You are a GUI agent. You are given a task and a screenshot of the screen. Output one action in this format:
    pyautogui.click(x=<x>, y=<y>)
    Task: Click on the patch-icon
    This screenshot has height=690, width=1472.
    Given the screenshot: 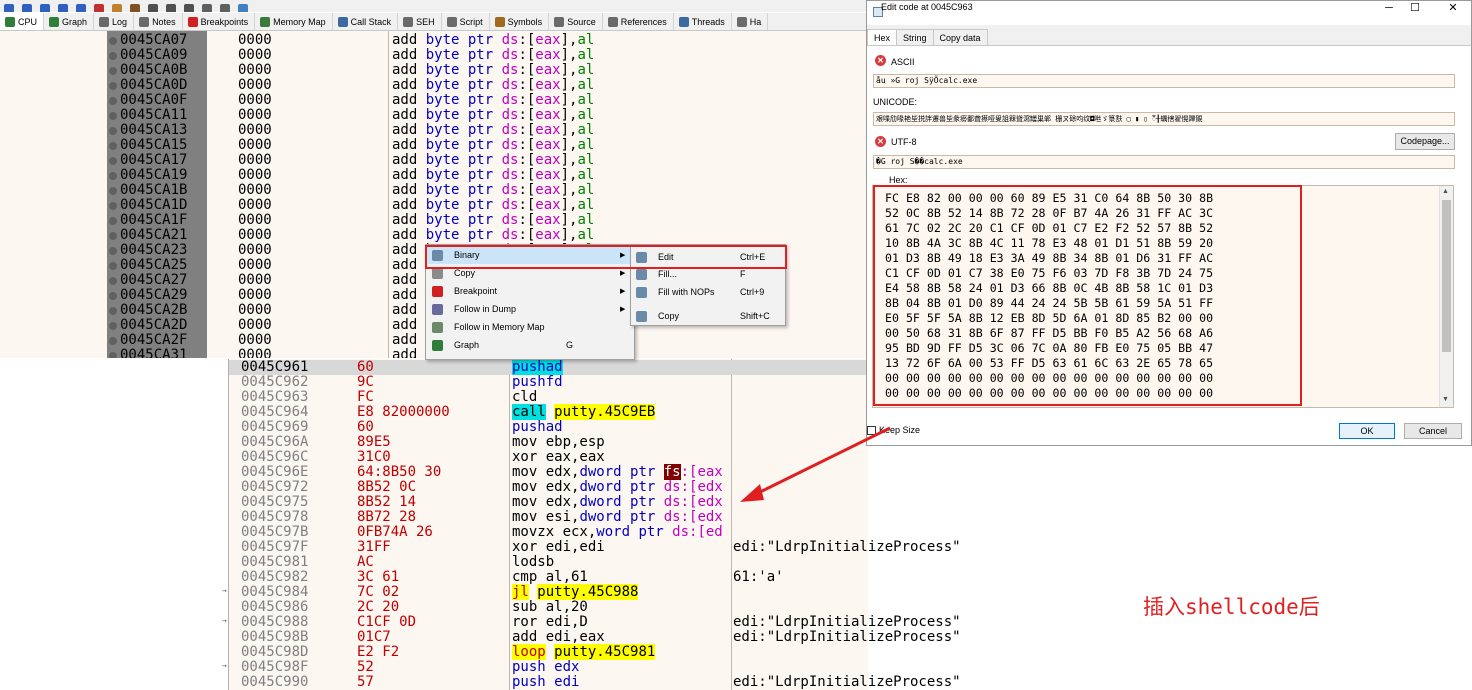 What is the action you would take?
    pyautogui.click(x=117, y=8)
    